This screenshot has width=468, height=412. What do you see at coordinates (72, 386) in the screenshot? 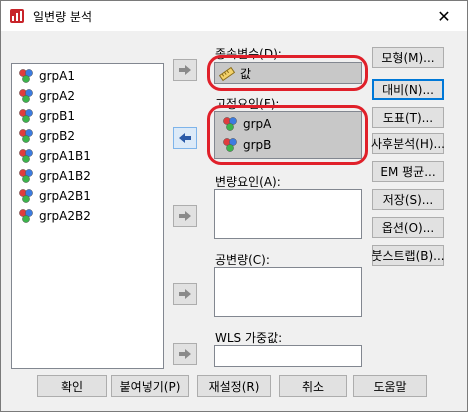
I see `ok-button: 확인` at bounding box center [72, 386].